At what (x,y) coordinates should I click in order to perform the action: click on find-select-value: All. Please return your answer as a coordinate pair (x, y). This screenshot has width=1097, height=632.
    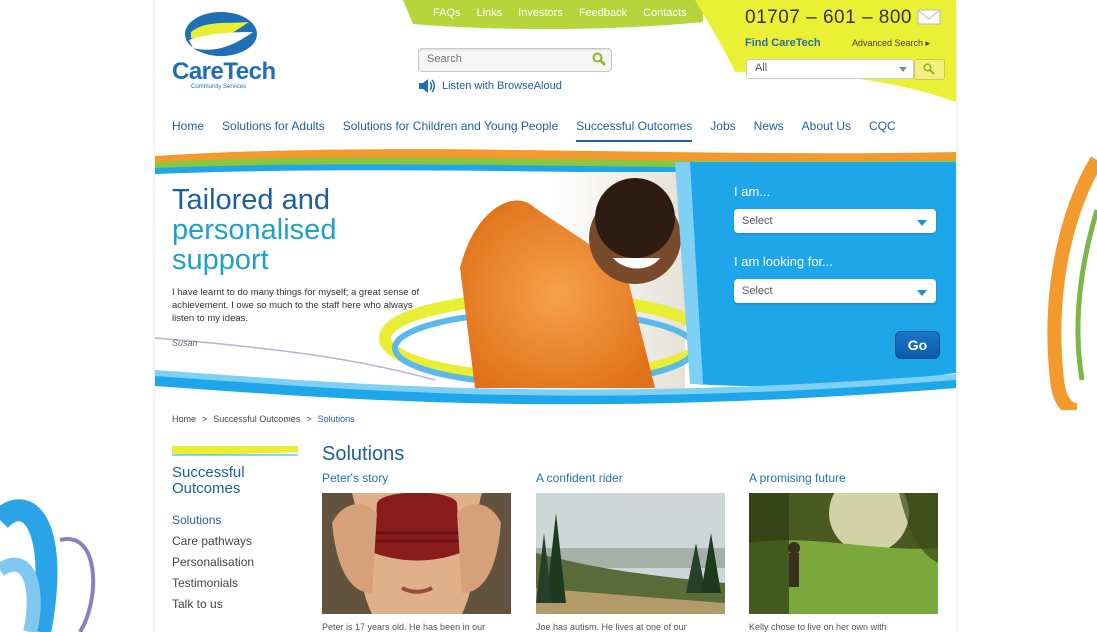
    Looking at the image, I should click on (761, 68).